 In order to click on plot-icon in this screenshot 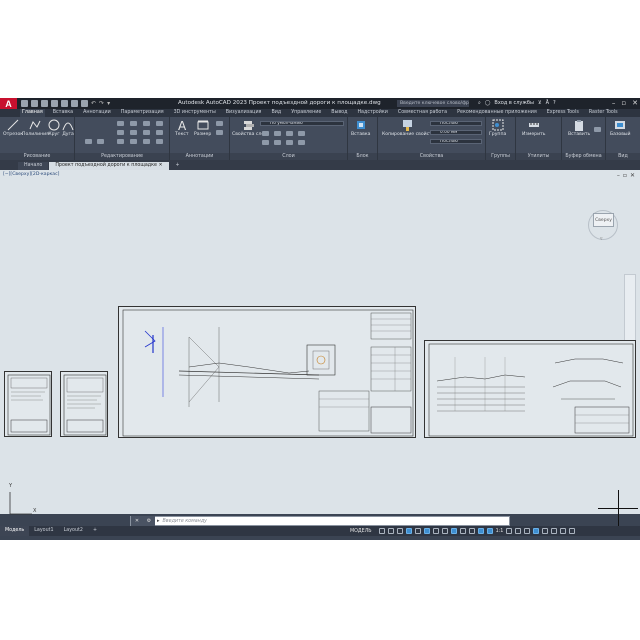, I will do `click(84, 103)`.